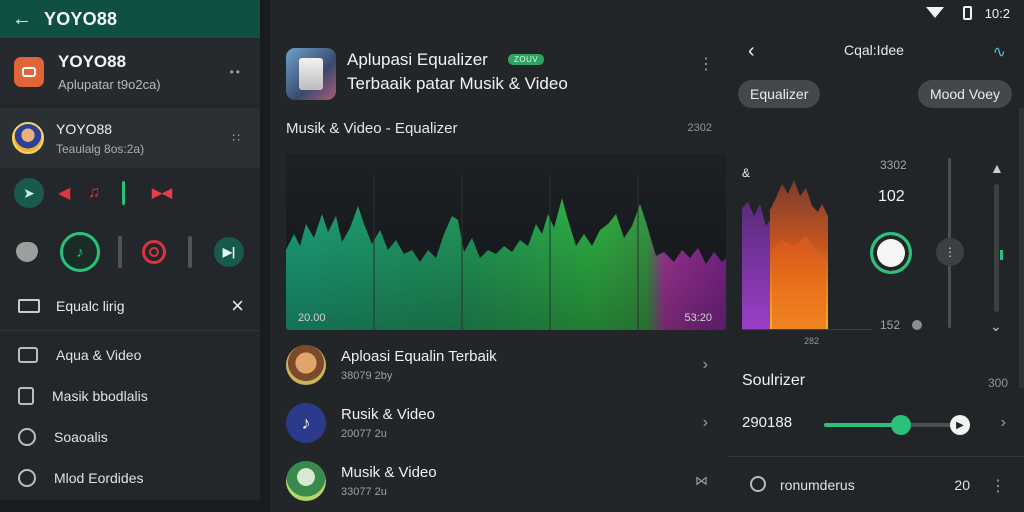 The width and height of the screenshot is (1024, 512). I want to click on waveform-start-time: 20.00, so click(312, 318).